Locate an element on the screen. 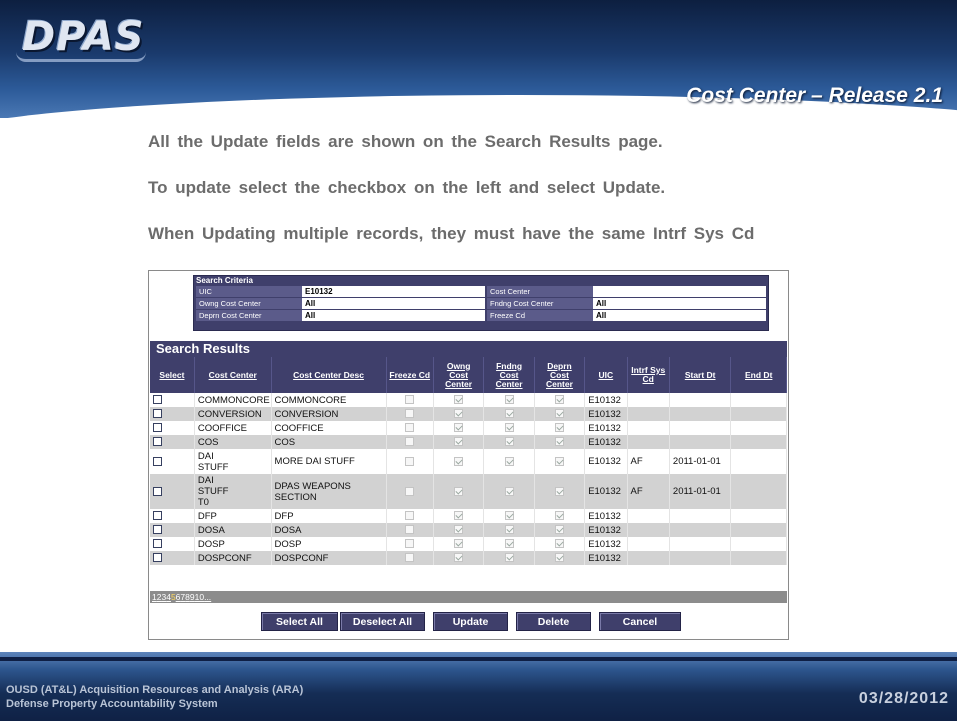 The width and height of the screenshot is (957, 721). cost-center-cell: CONVERSION is located at coordinates (233, 414).